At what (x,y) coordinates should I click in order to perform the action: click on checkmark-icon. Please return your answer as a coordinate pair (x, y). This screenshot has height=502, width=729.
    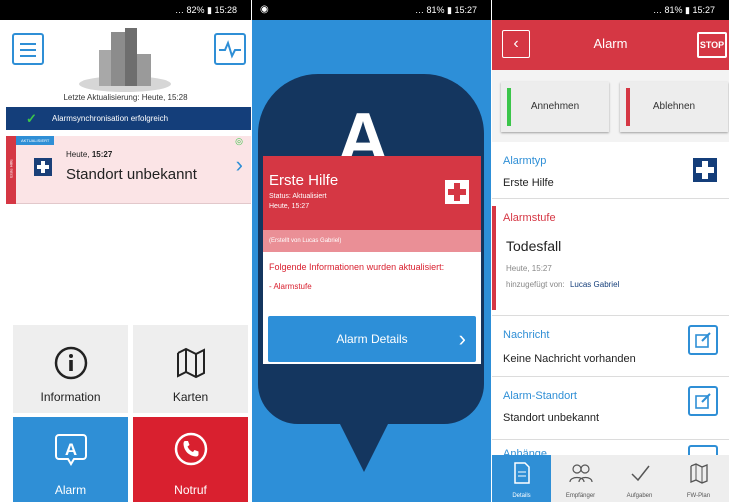
    Looking at the image, I should click on (639, 476).